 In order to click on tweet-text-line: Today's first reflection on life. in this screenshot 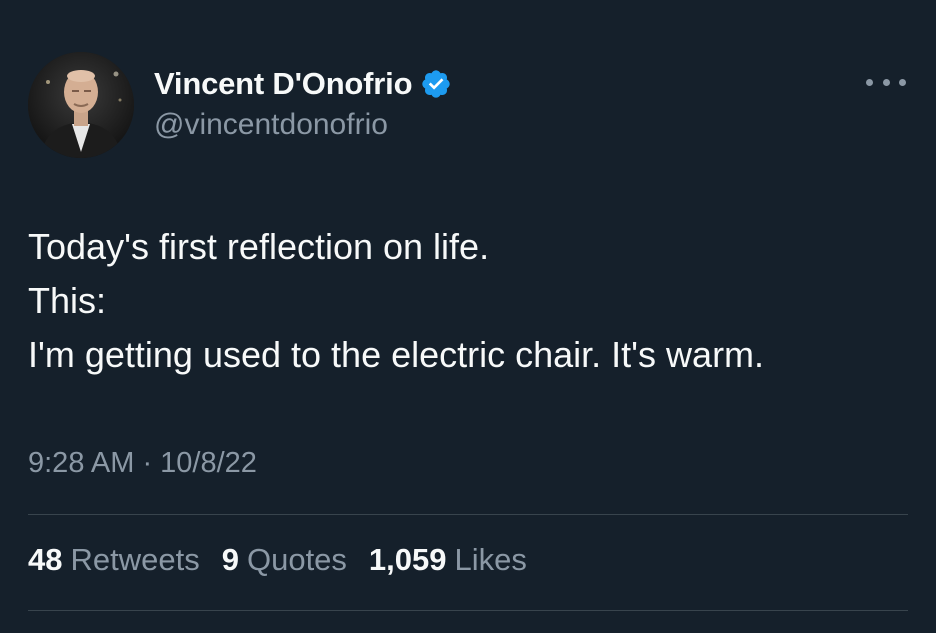, I will do `click(259, 246)`.